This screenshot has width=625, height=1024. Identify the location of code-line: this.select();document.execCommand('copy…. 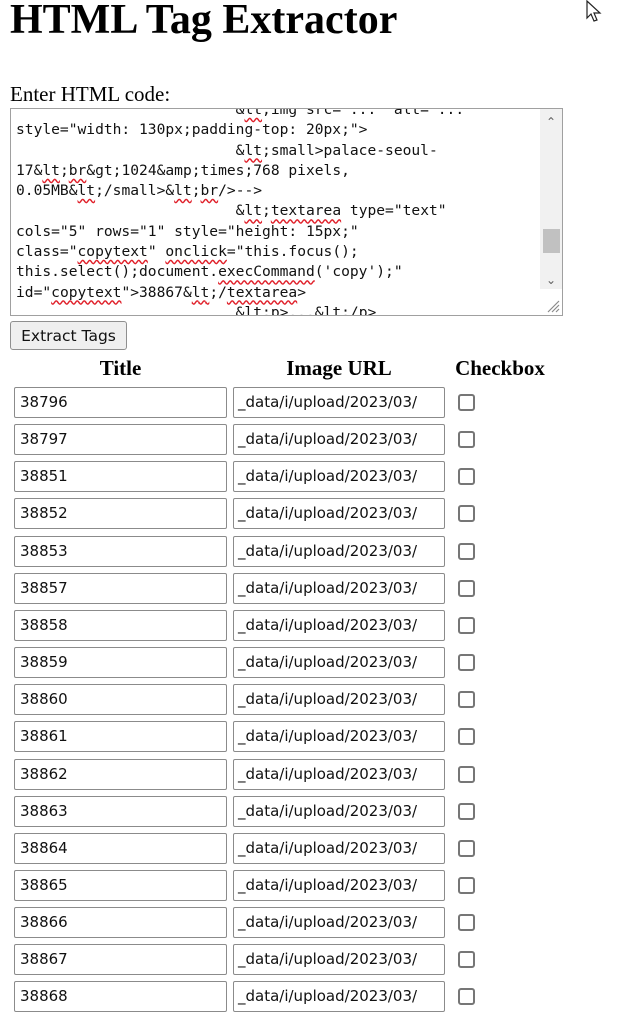
(209, 272).